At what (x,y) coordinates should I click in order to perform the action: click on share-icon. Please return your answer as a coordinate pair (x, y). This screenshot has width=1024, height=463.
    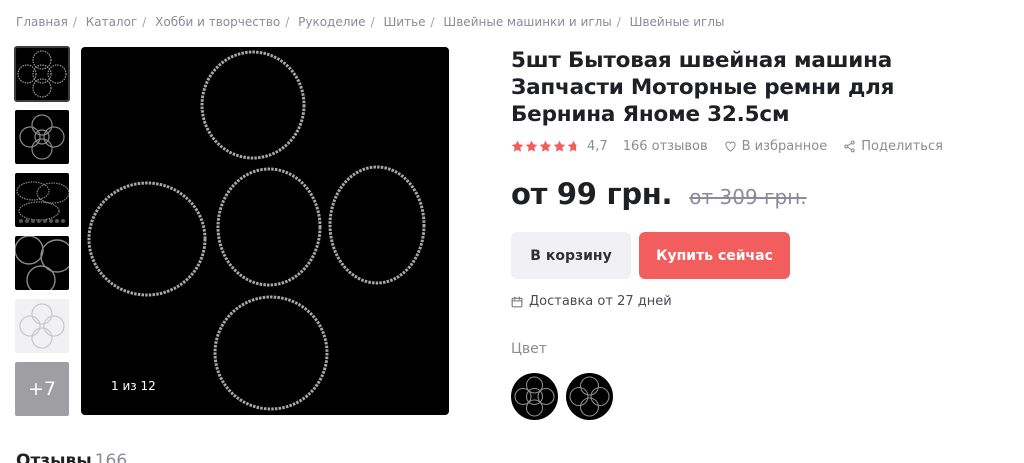
    Looking at the image, I should click on (849, 146).